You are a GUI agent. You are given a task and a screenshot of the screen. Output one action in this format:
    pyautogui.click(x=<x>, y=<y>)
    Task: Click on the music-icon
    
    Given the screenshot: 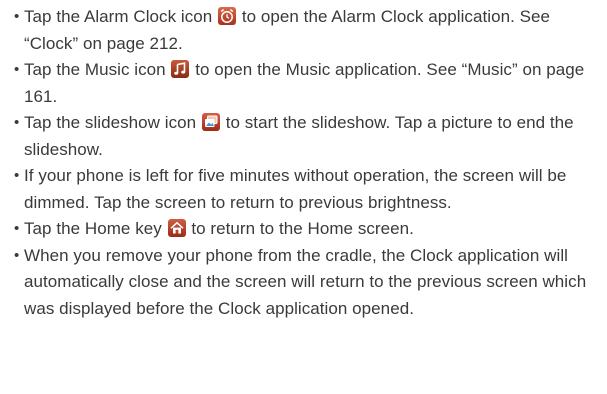 What is the action you would take?
    pyautogui.click(x=180, y=69)
    